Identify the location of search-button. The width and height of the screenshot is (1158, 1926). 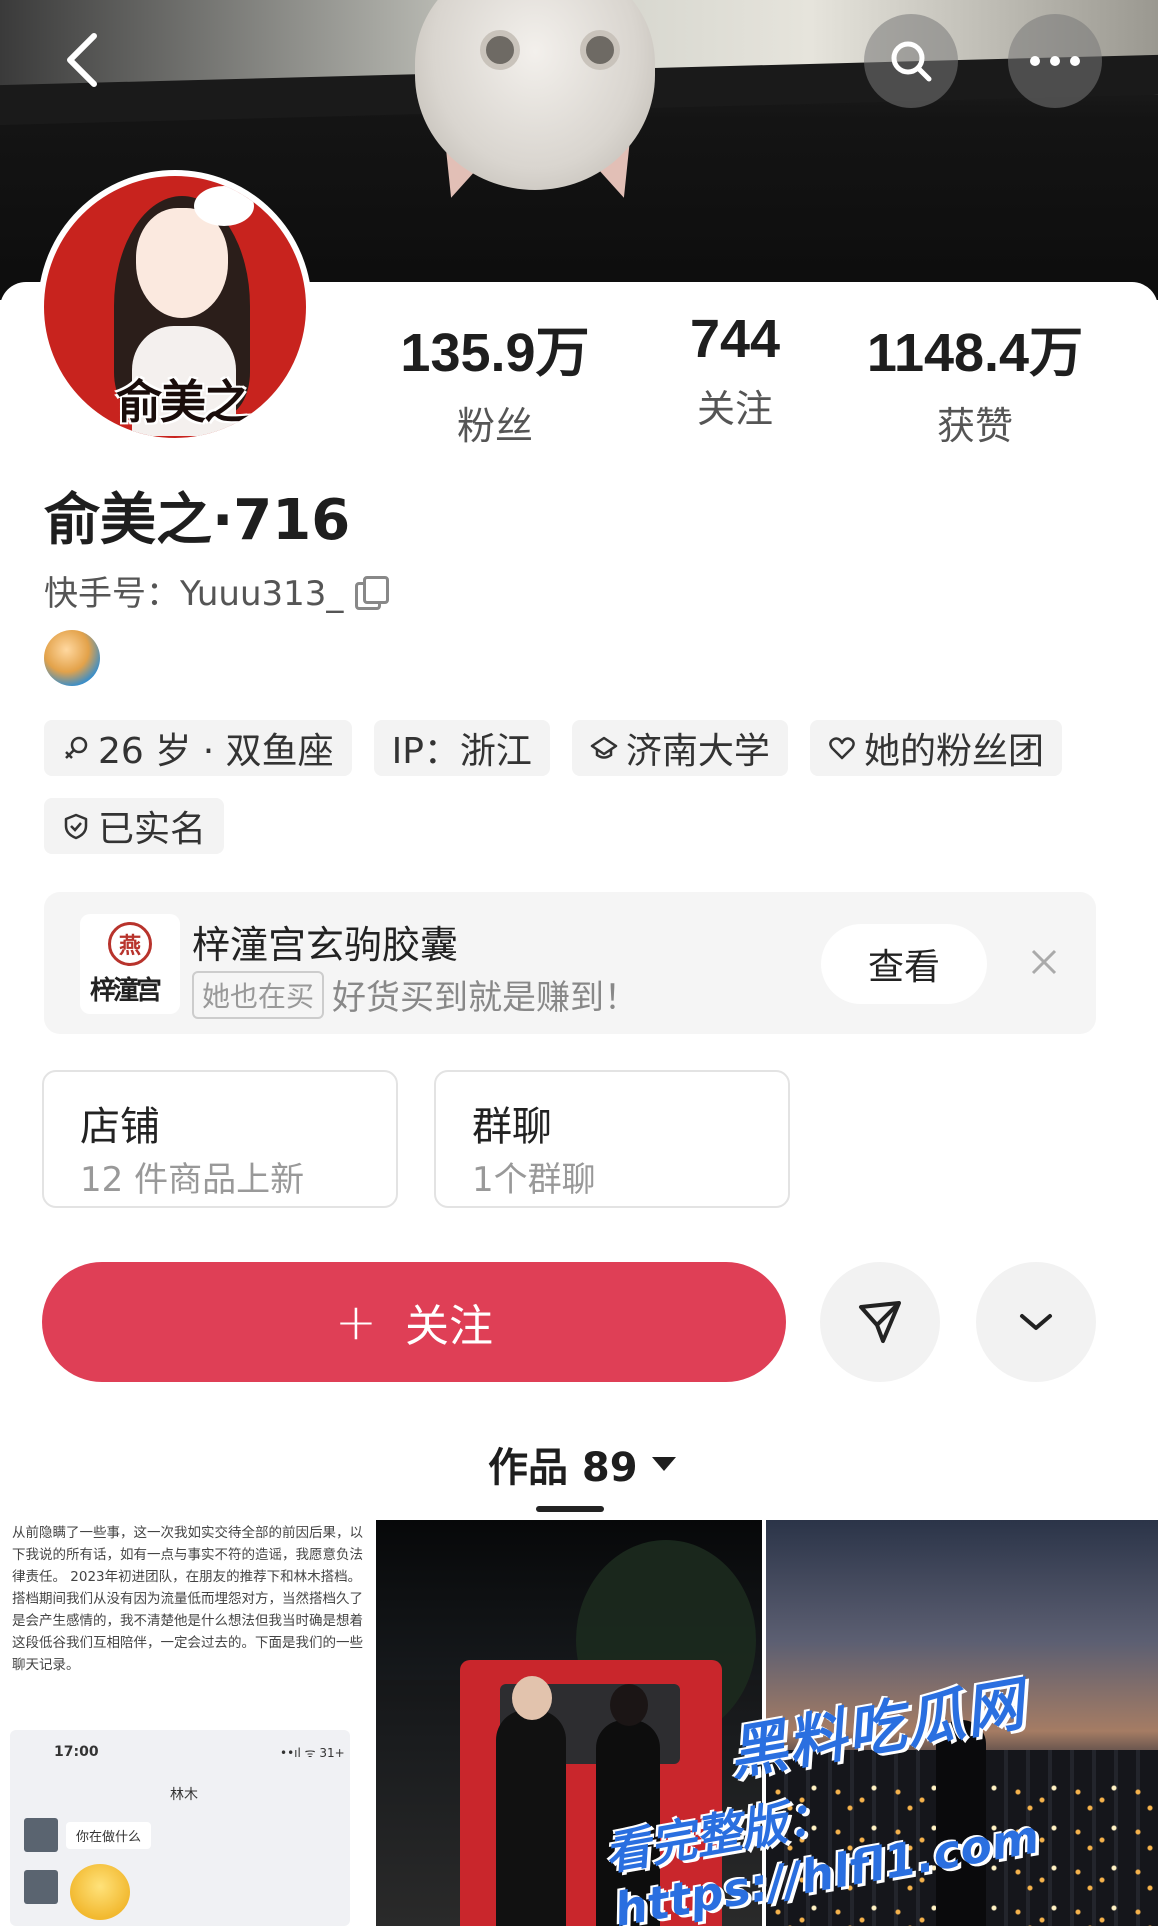
(911, 61).